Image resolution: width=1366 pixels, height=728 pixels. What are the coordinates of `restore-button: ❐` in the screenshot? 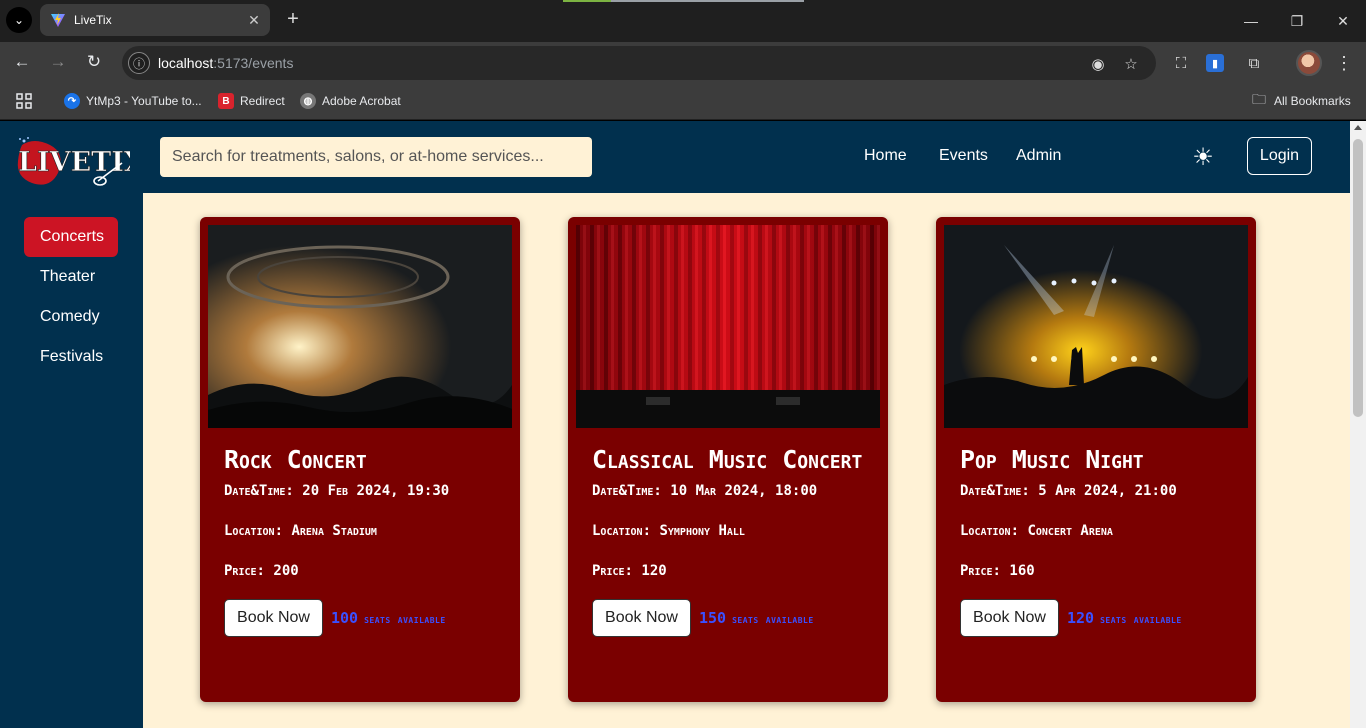 It's located at (1297, 21).